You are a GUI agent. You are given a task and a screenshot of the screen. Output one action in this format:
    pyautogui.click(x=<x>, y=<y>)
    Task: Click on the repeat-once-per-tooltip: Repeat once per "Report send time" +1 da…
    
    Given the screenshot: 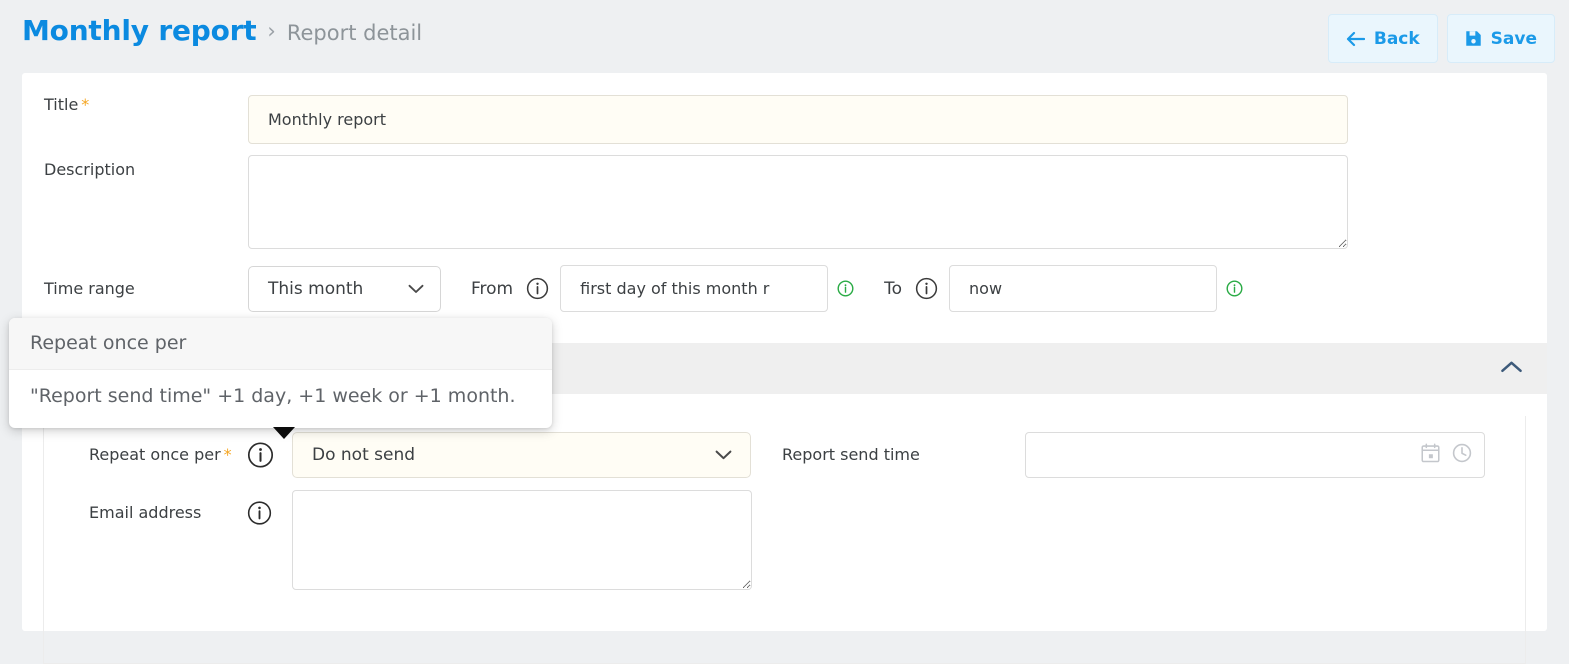 What is the action you would take?
    pyautogui.click(x=280, y=378)
    